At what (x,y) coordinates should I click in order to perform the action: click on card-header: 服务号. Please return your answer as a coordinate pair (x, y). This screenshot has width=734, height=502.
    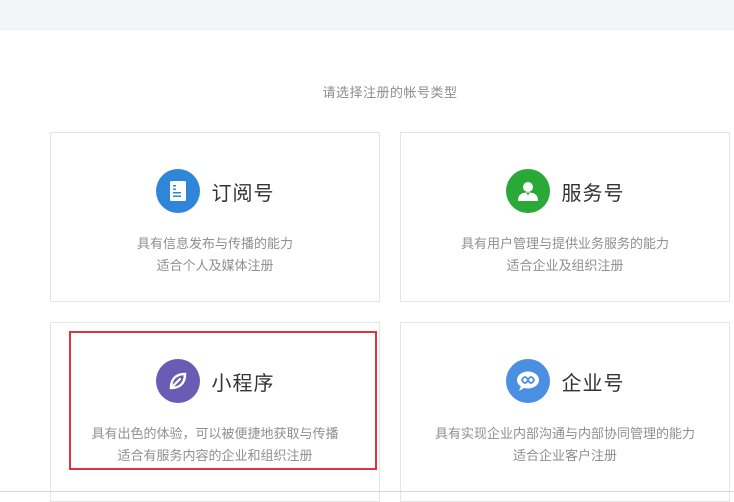
    Looking at the image, I should click on (565, 191).